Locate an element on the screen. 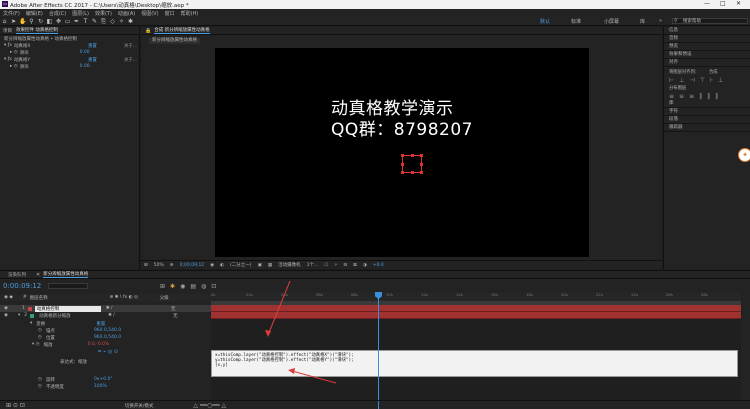  panel-info: 信息 is located at coordinates (707, 31).